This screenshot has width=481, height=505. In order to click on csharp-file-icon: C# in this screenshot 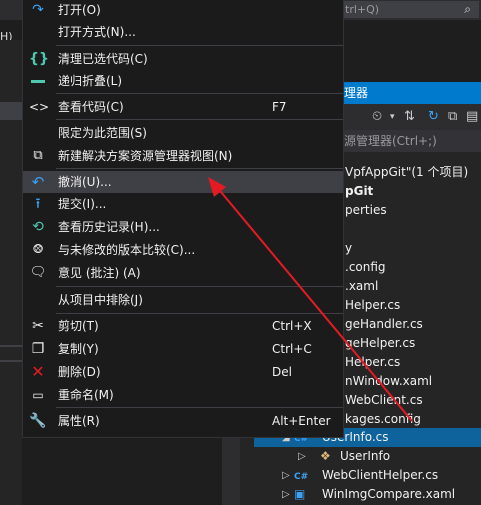, I will do `click(301, 477)`.